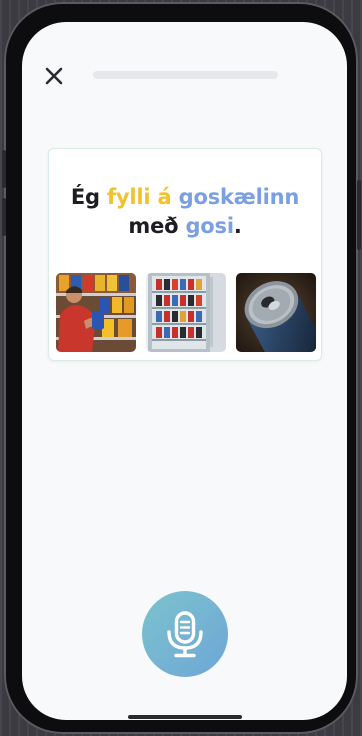  What do you see at coordinates (175, 197) in the screenshot?
I see `sentence-word` at bounding box center [175, 197].